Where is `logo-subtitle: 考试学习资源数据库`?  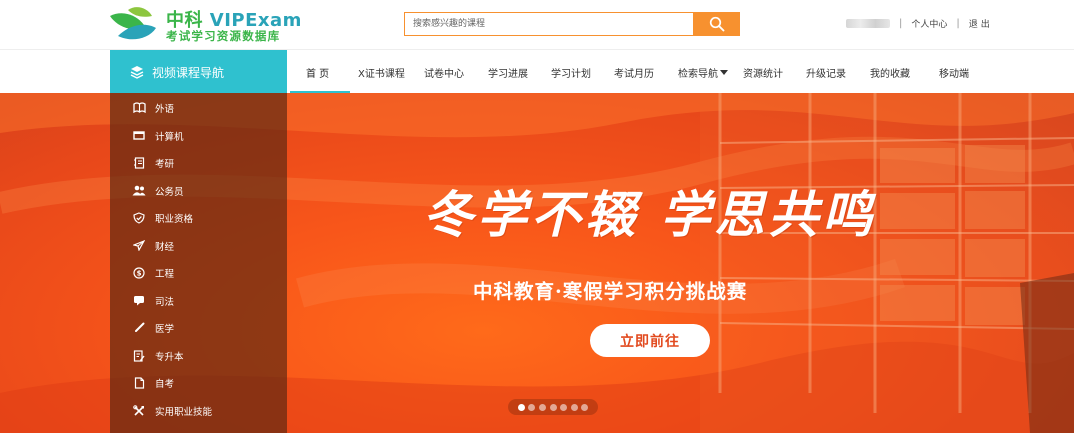
logo-subtitle: 考试学习资源数据库 is located at coordinates (223, 36).